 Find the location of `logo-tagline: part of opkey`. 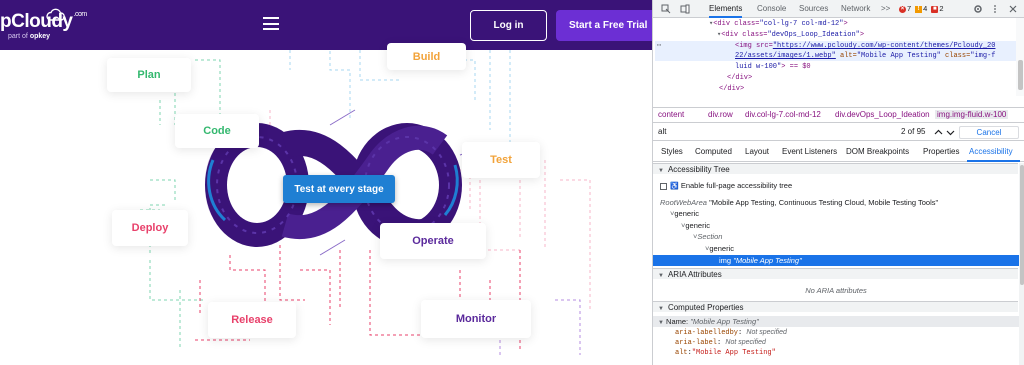

logo-tagline: part of opkey is located at coordinates (29, 36).